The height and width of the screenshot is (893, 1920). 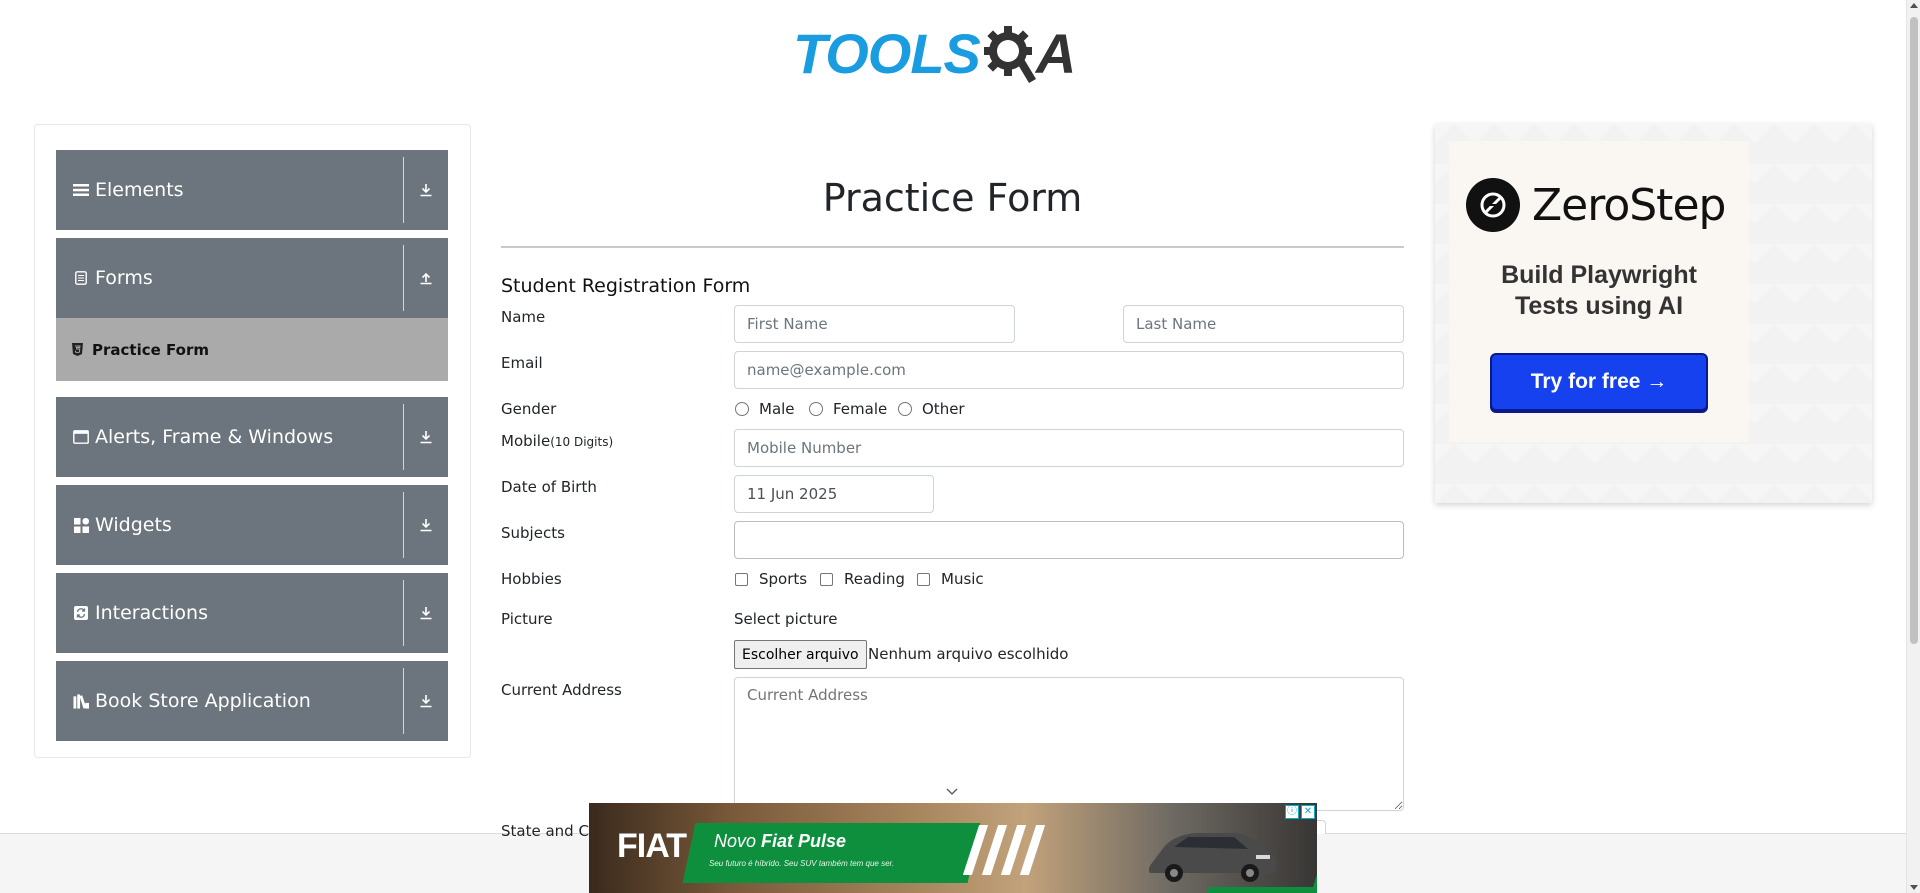 I want to click on page-title: Practice Form, so click(x=952, y=198).